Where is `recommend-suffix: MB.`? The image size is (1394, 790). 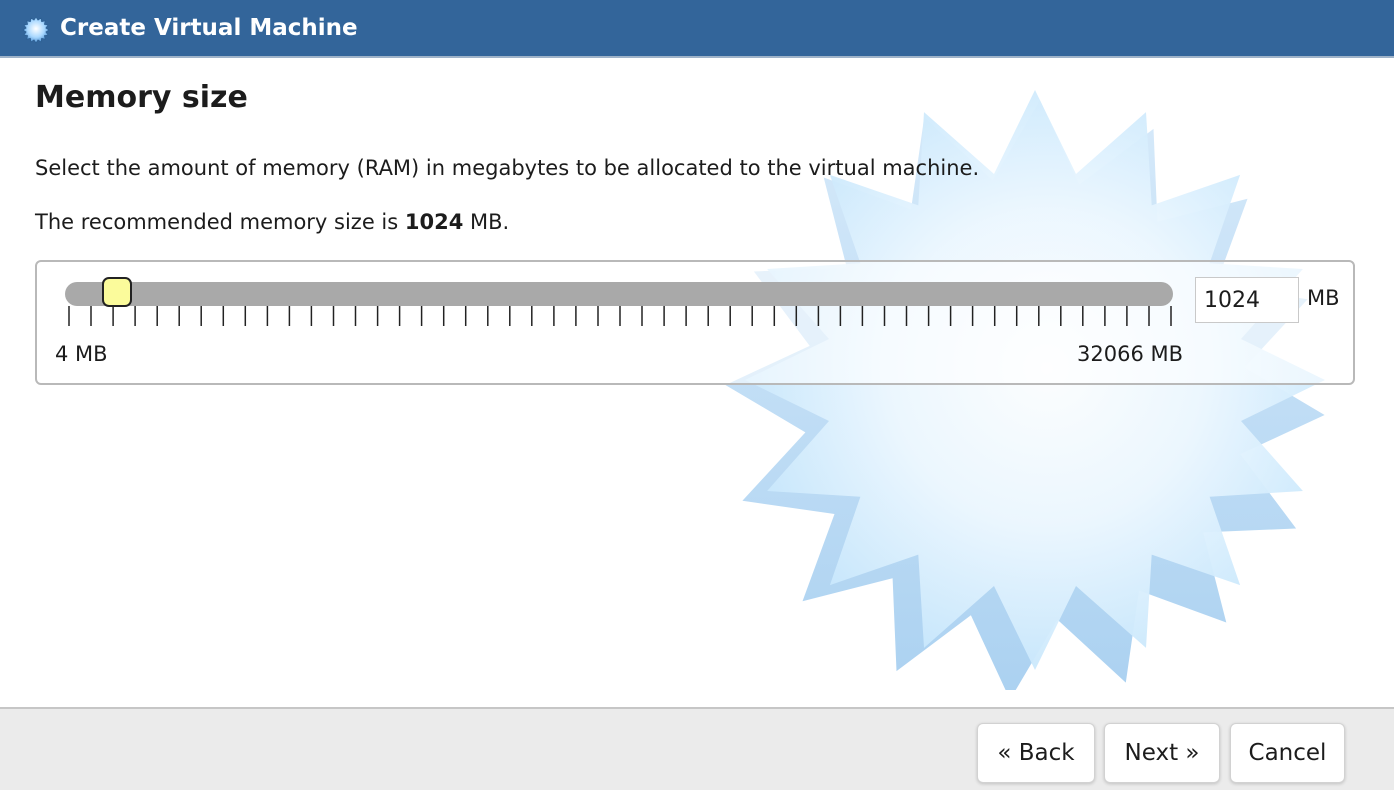
recommend-suffix: MB. is located at coordinates (486, 222).